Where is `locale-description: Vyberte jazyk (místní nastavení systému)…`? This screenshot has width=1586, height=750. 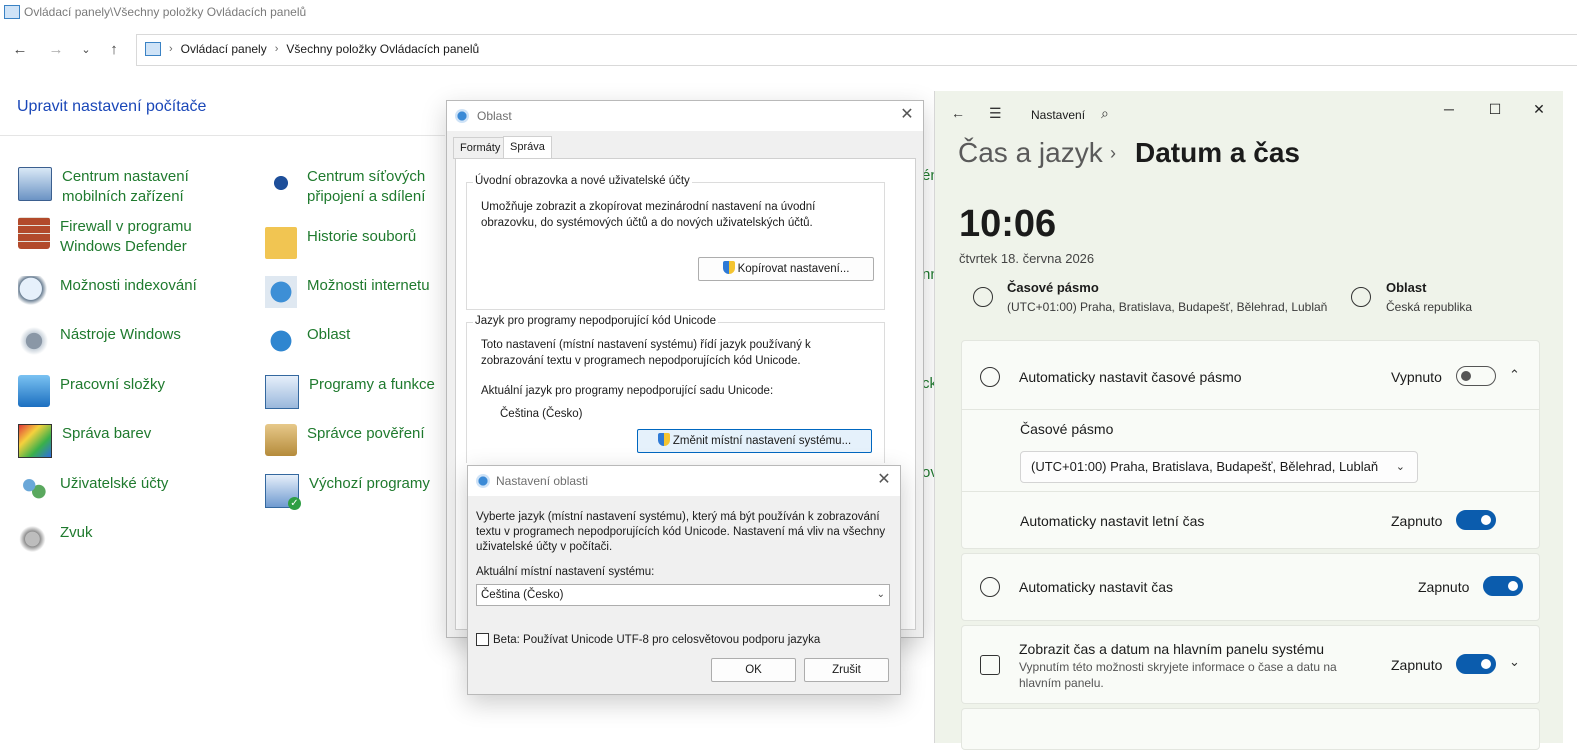 locale-description: Vyberte jazyk (místní nastavení systému)… is located at coordinates (681, 532).